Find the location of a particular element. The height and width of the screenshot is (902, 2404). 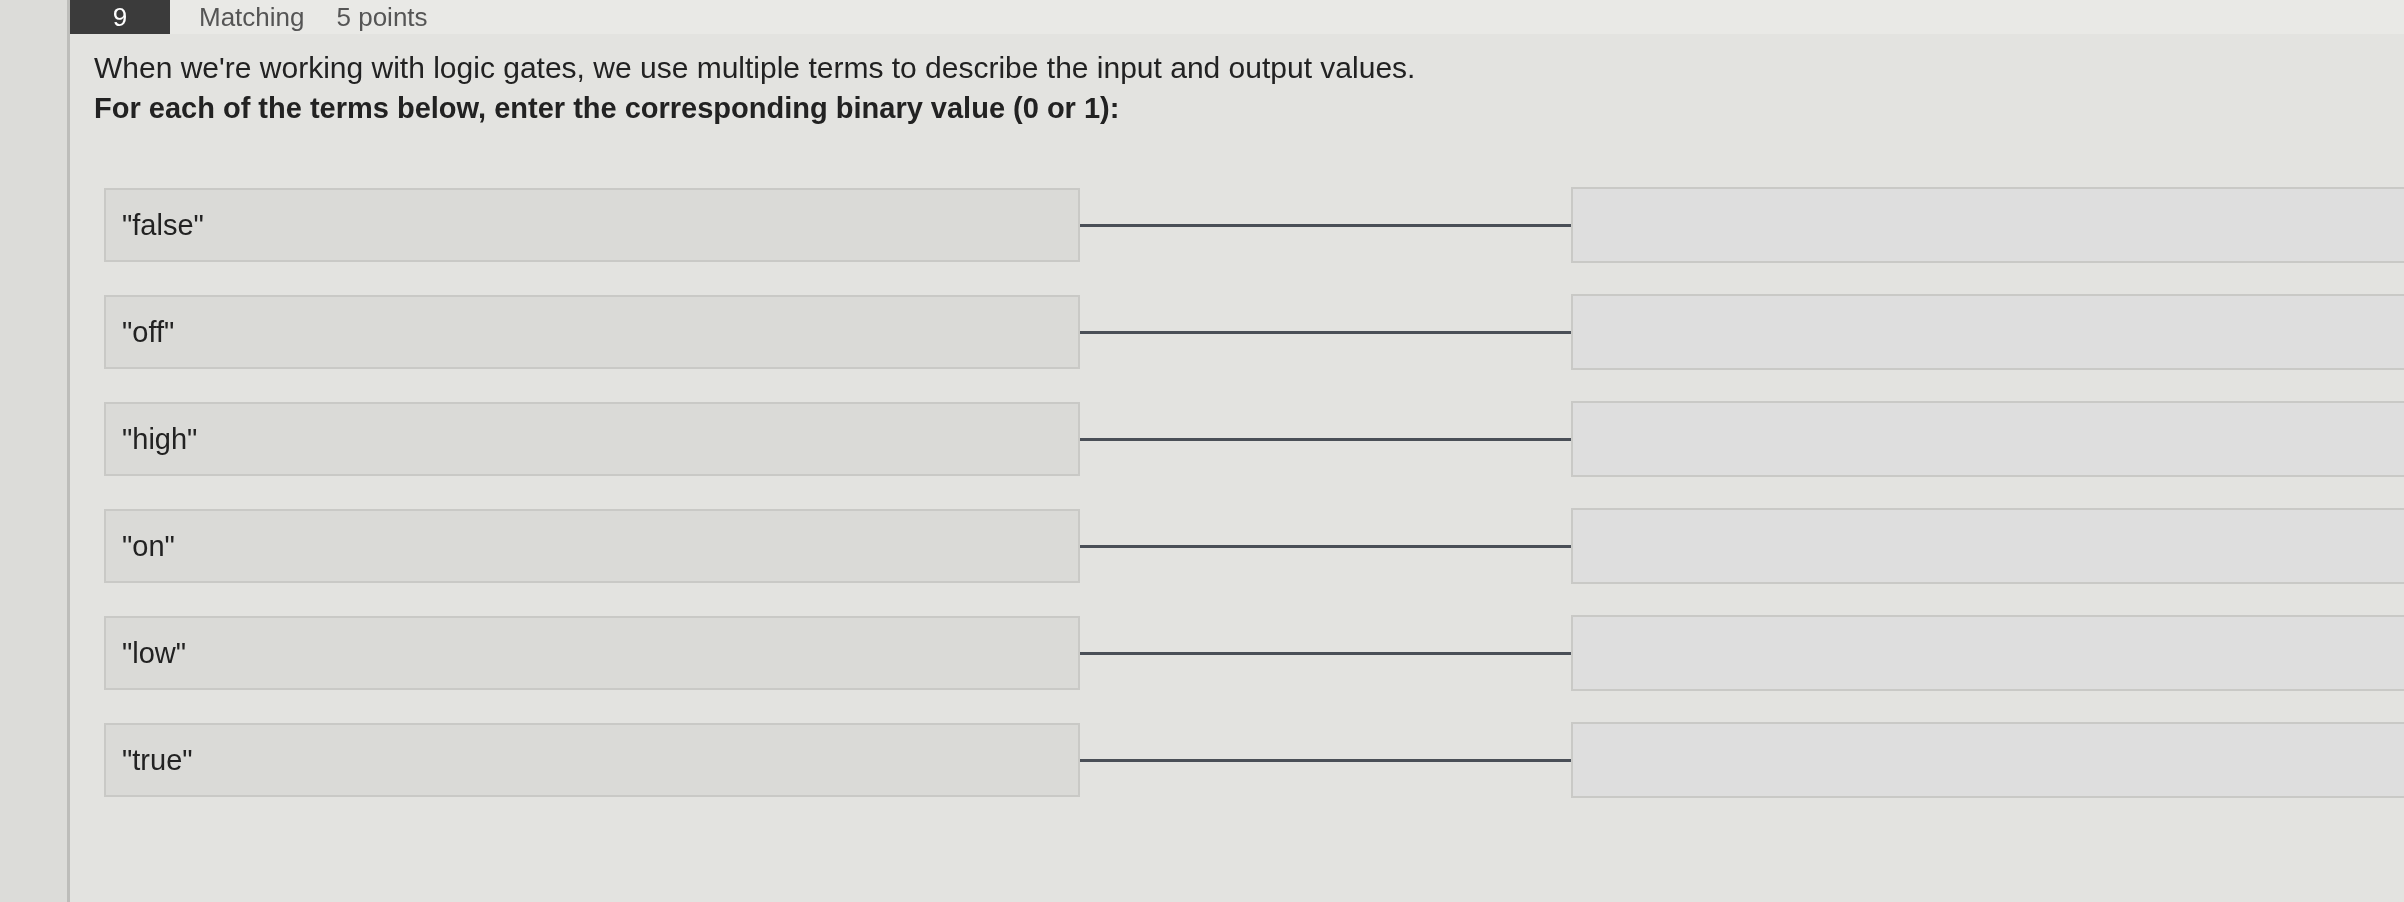

term-box: "low" is located at coordinates (592, 653).